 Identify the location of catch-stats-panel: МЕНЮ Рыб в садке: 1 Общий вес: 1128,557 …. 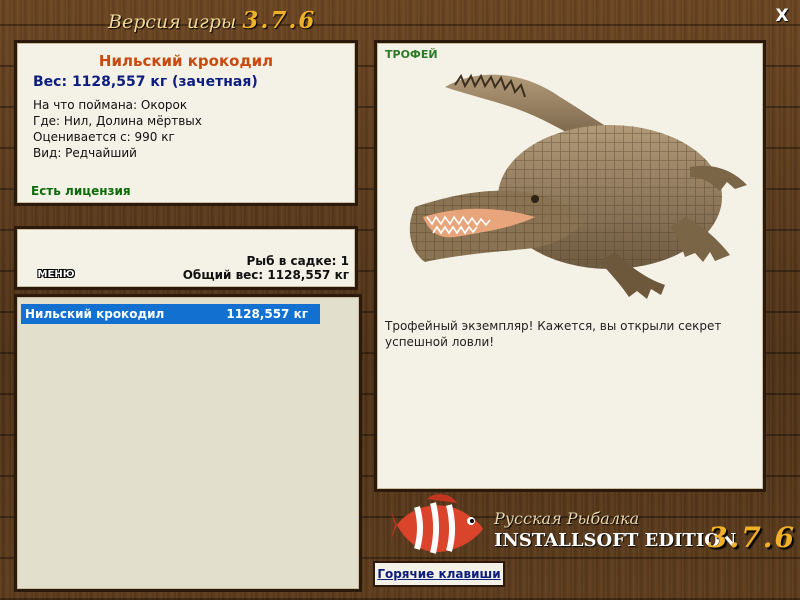
(186, 258).